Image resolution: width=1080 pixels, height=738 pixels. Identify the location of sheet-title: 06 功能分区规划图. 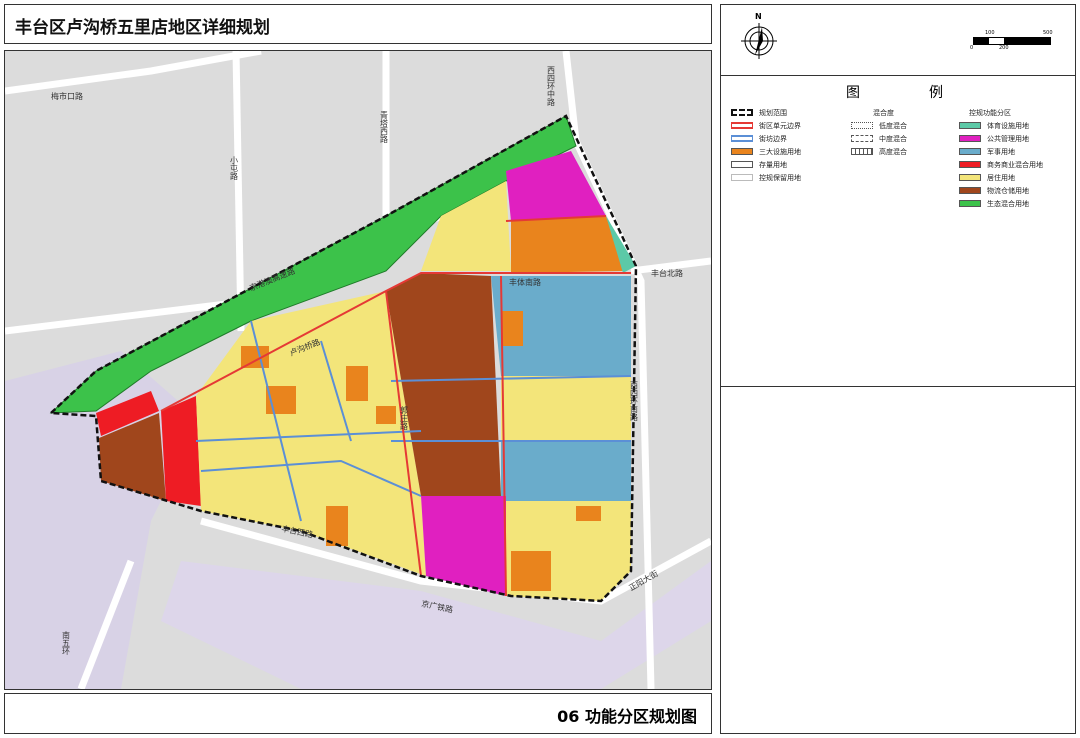
(627, 716).